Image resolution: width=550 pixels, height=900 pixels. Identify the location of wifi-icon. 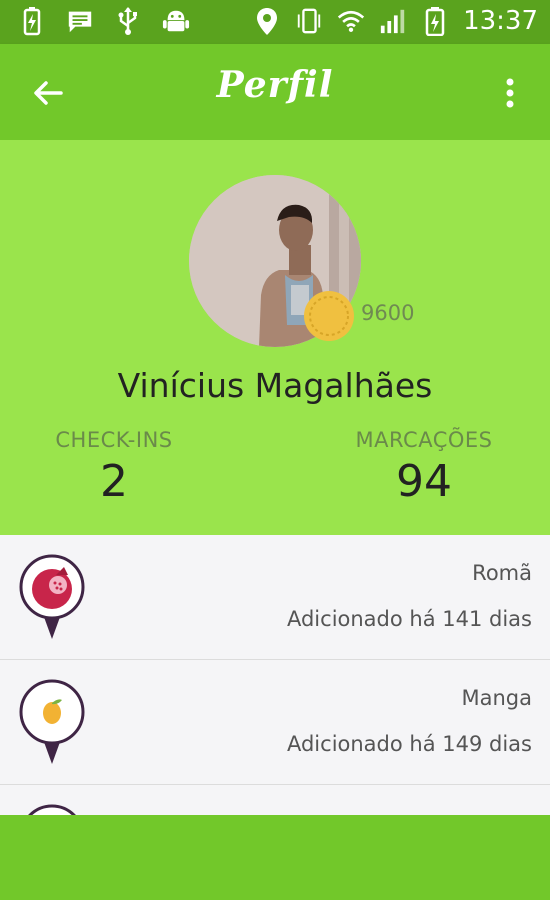
(351, 21).